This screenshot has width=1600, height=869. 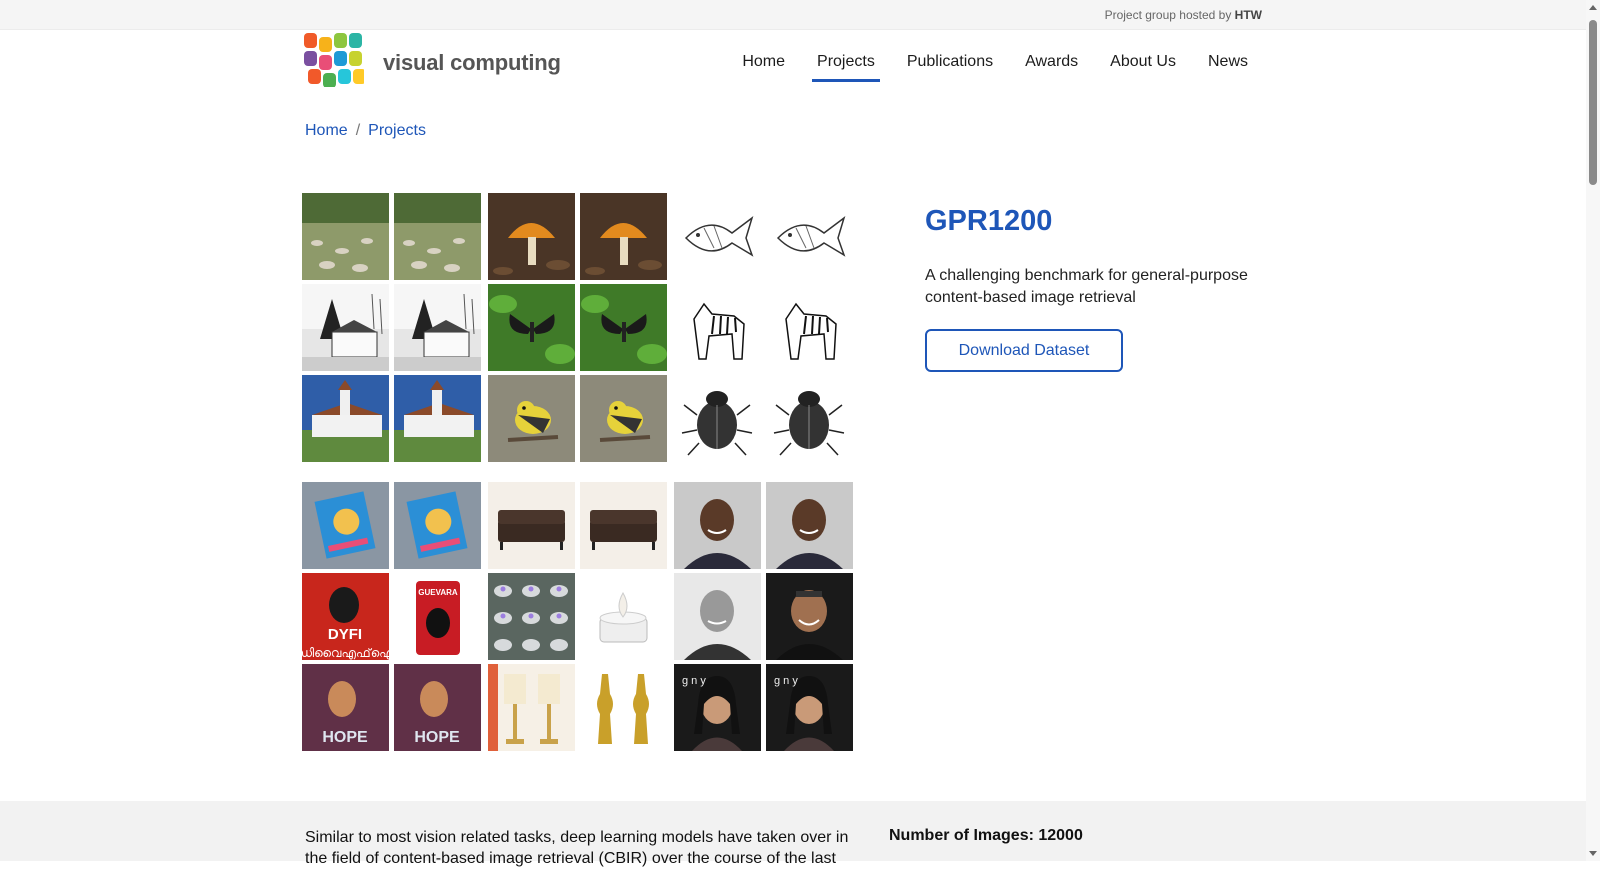 I want to click on breadcrumb-home: Home, so click(x=326, y=130).